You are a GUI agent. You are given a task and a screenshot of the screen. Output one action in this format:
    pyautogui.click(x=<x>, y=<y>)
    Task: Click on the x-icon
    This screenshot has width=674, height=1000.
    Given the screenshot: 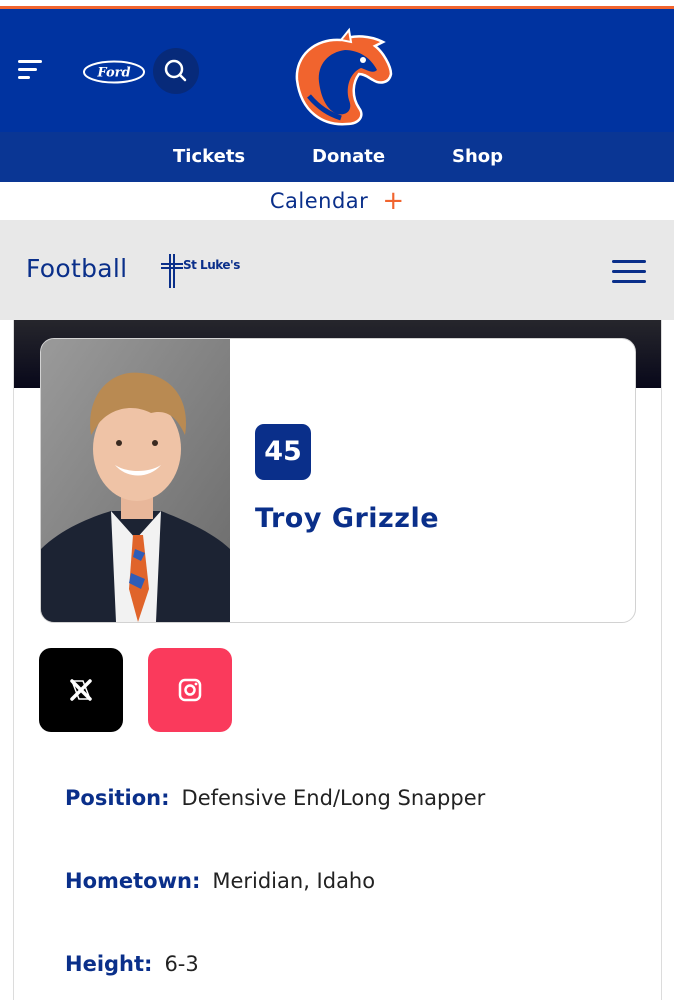 What is the action you would take?
    pyautogui.click(x=81, y=690)
    